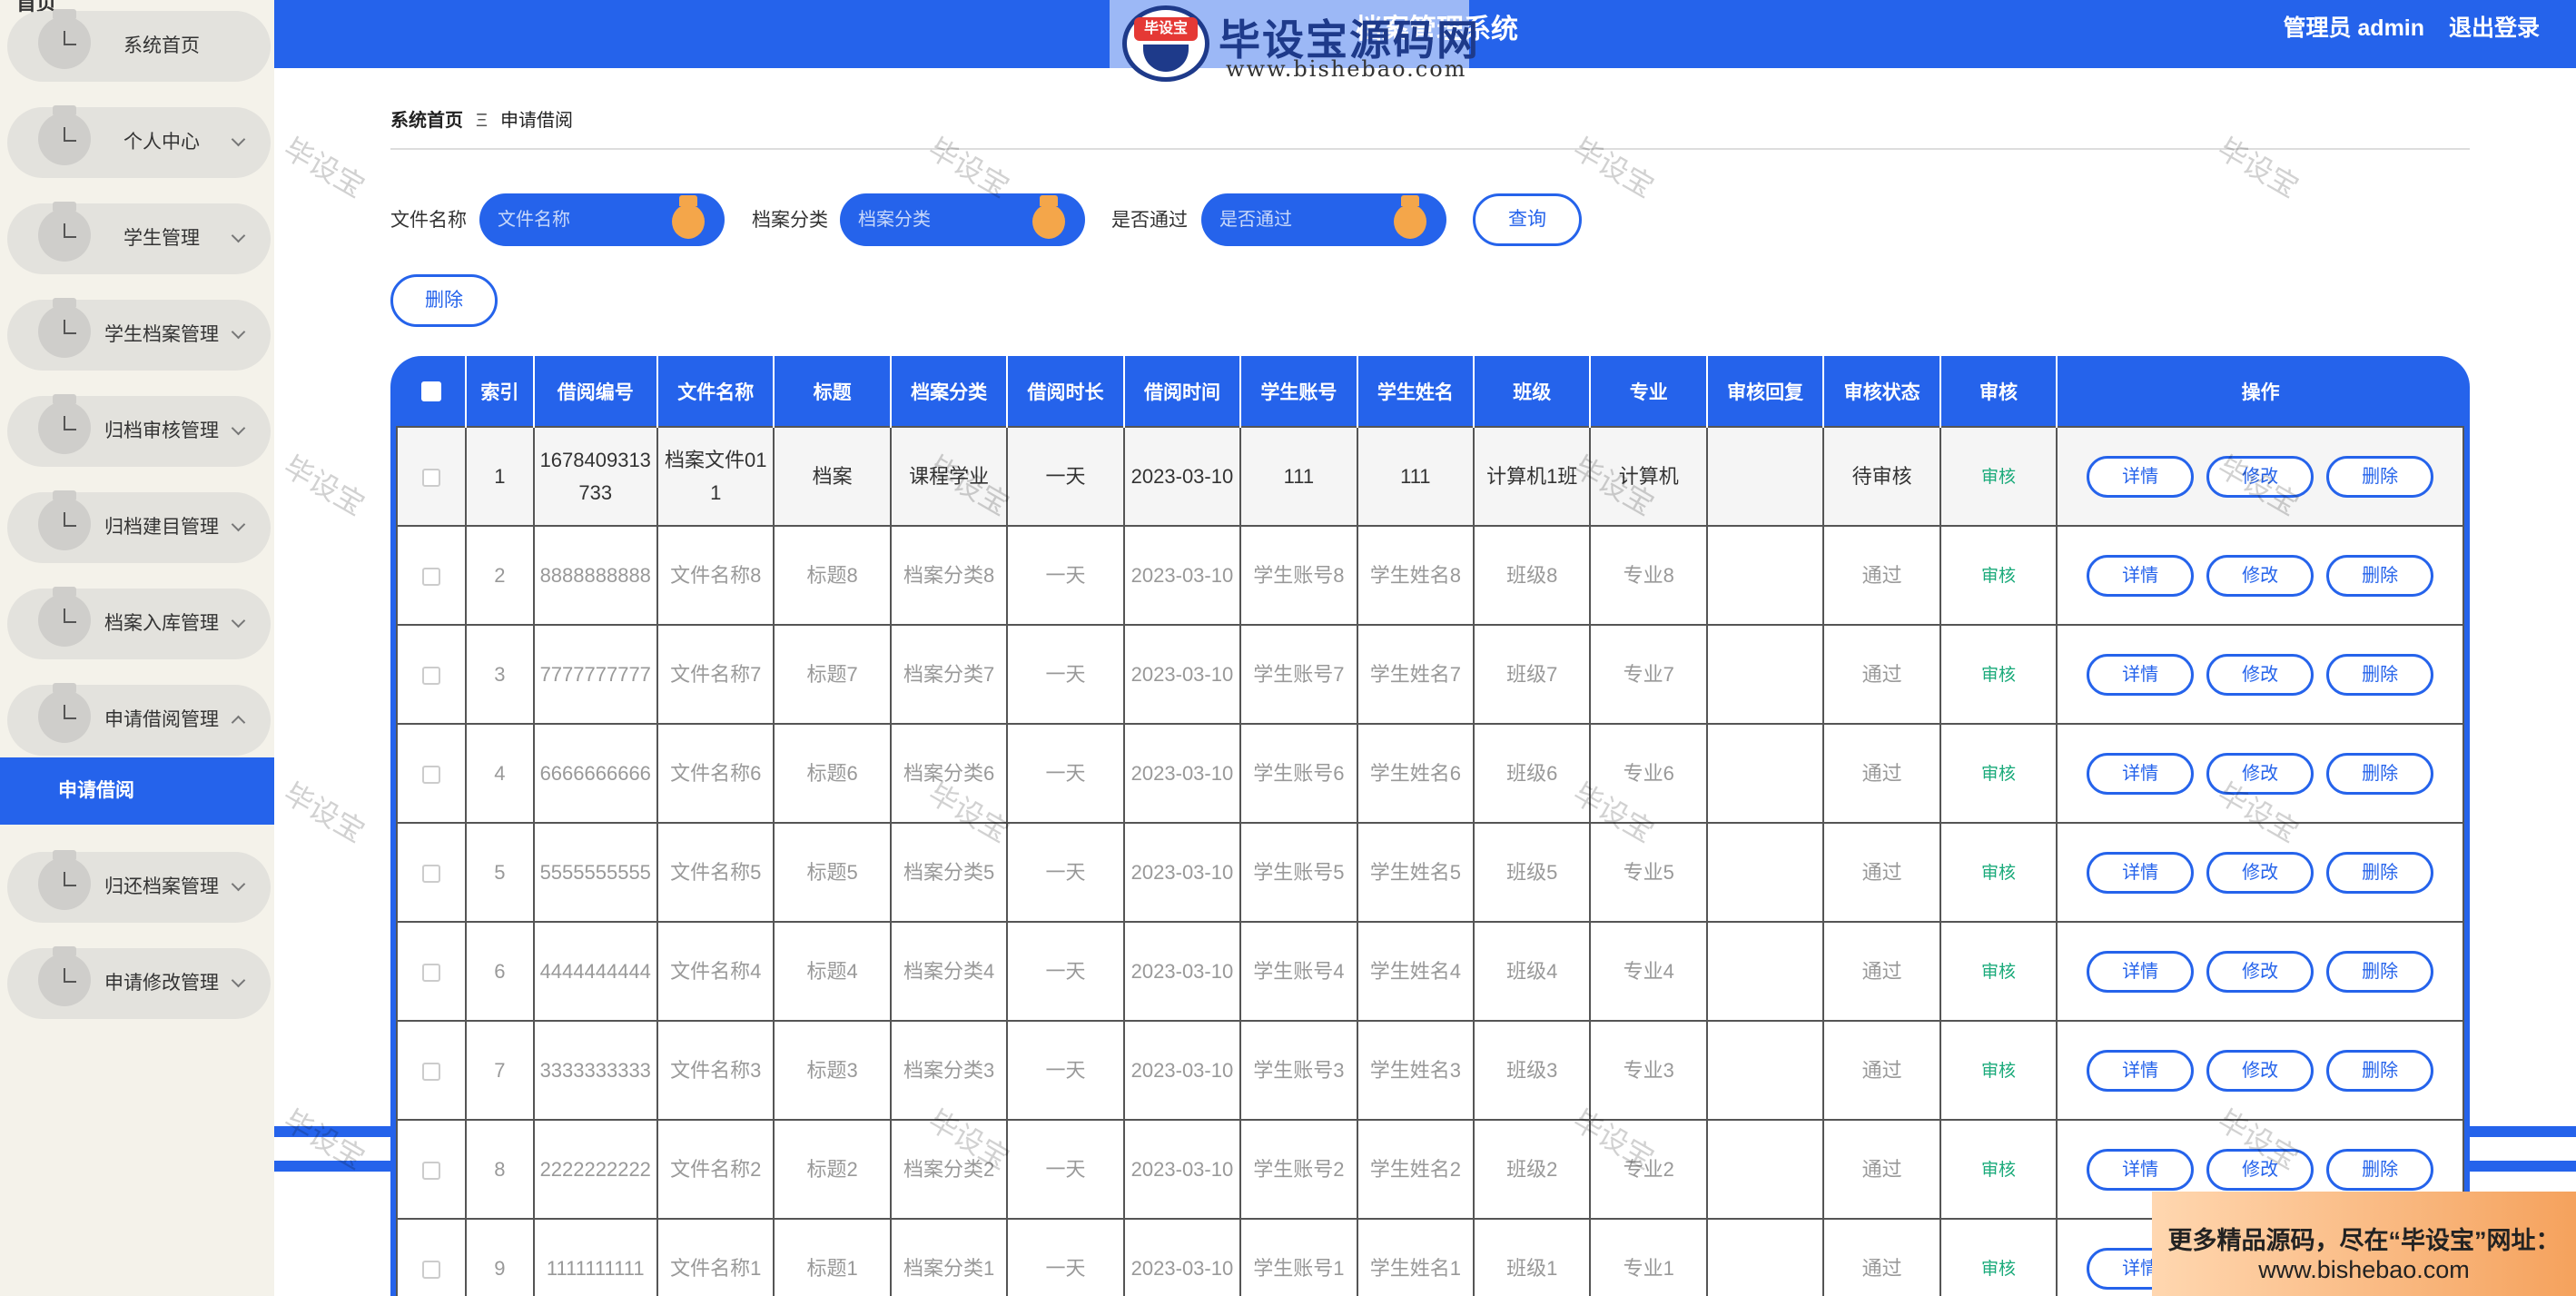 This screenshot has height=1296, width=2576. Describe the element at coordinates (1065, 1257) in the screenshot. I see `cell-dur: 一天` at that location.